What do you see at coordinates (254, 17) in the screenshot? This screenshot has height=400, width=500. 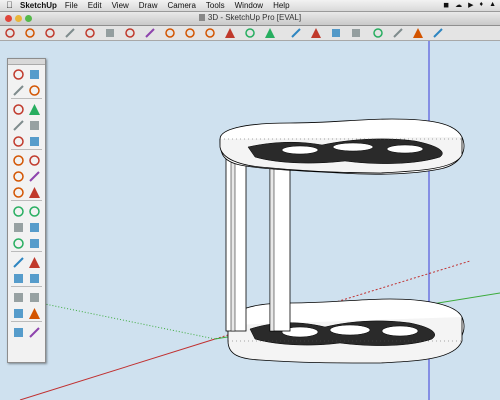 I see `window-title-text: 3D - SketchUp Pro [EVAL]` at bounding box center [254, 17].